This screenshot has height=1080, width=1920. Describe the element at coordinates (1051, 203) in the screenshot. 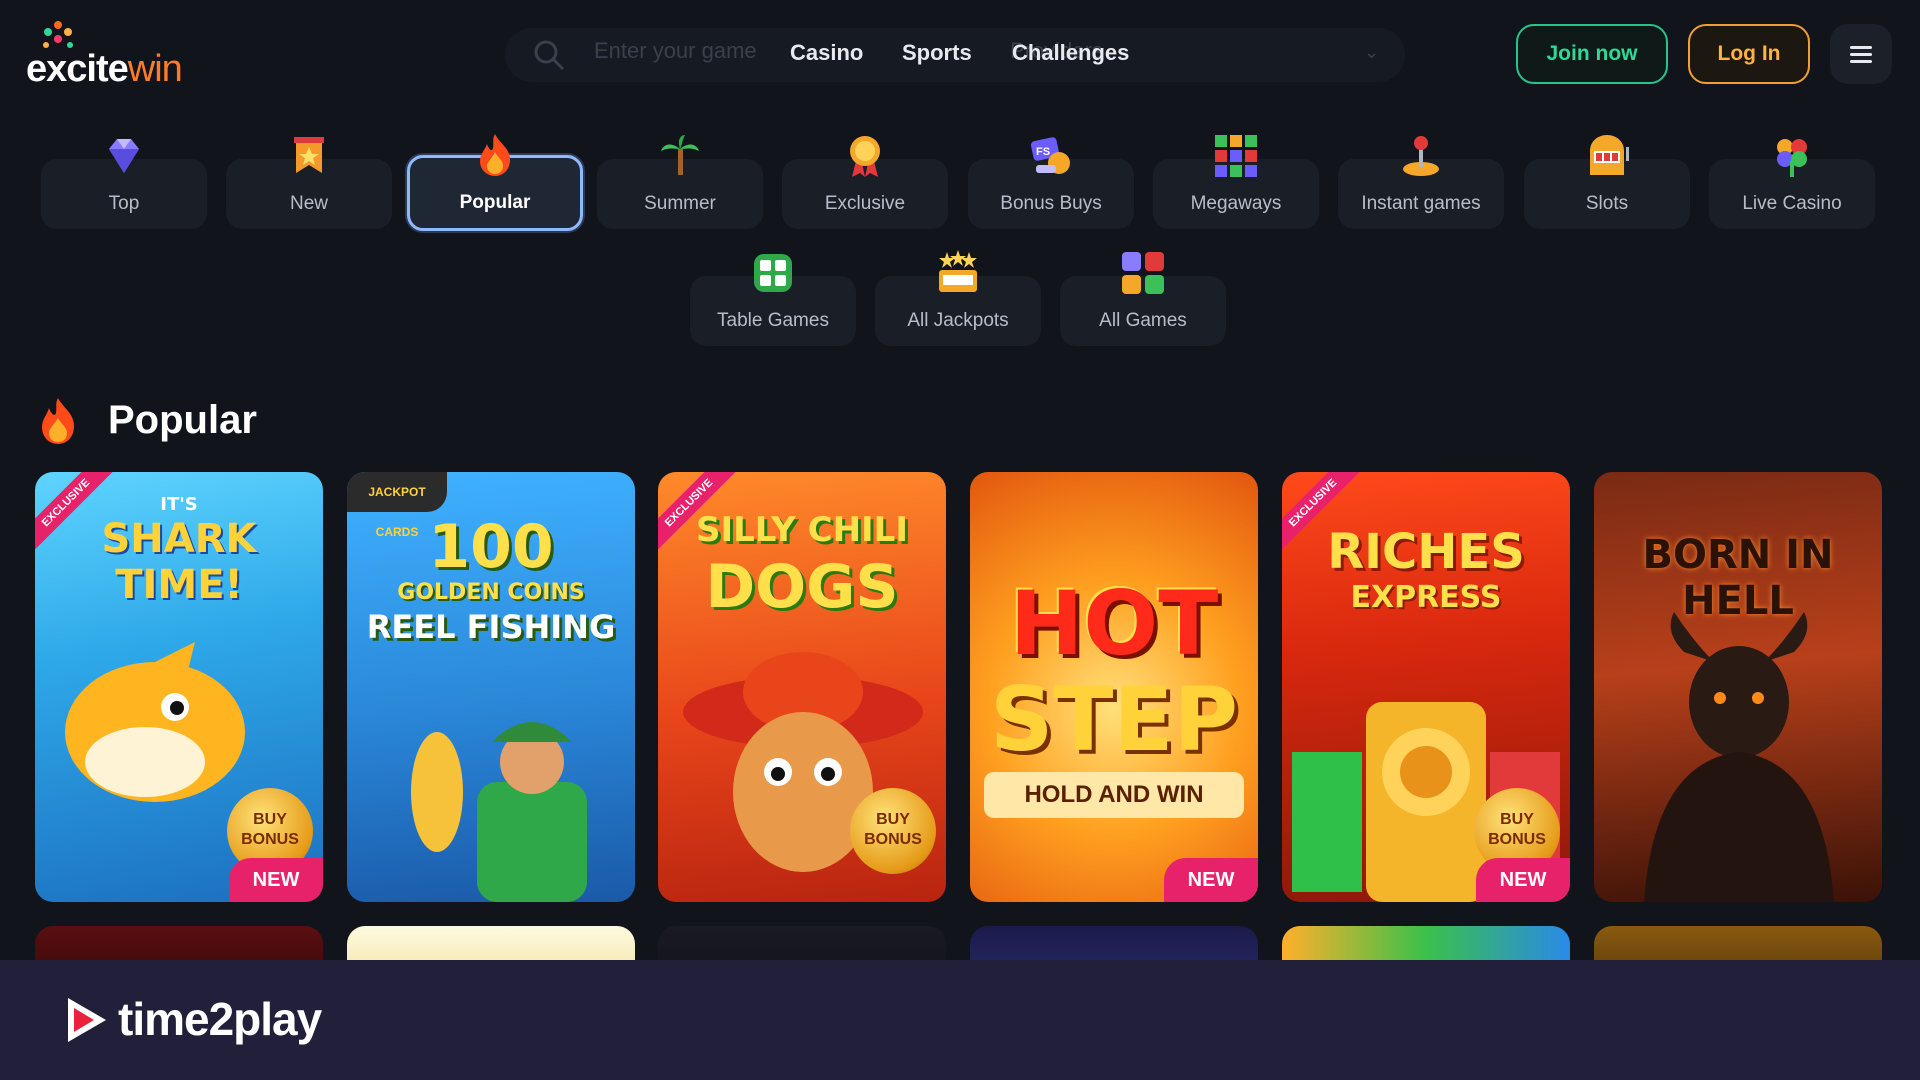

I see `category-label: Bonus Buys` at that location.